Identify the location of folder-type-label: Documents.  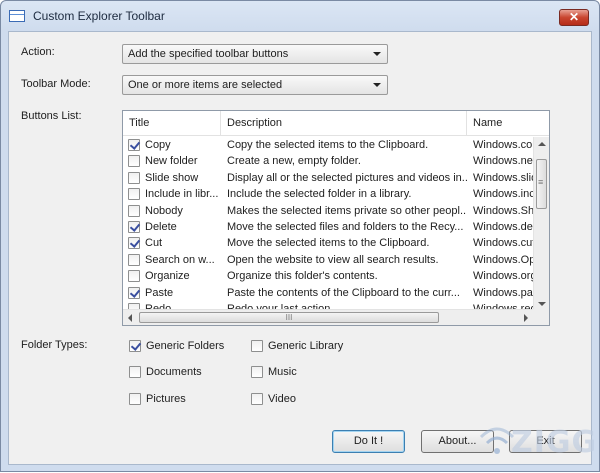
(174, 372).